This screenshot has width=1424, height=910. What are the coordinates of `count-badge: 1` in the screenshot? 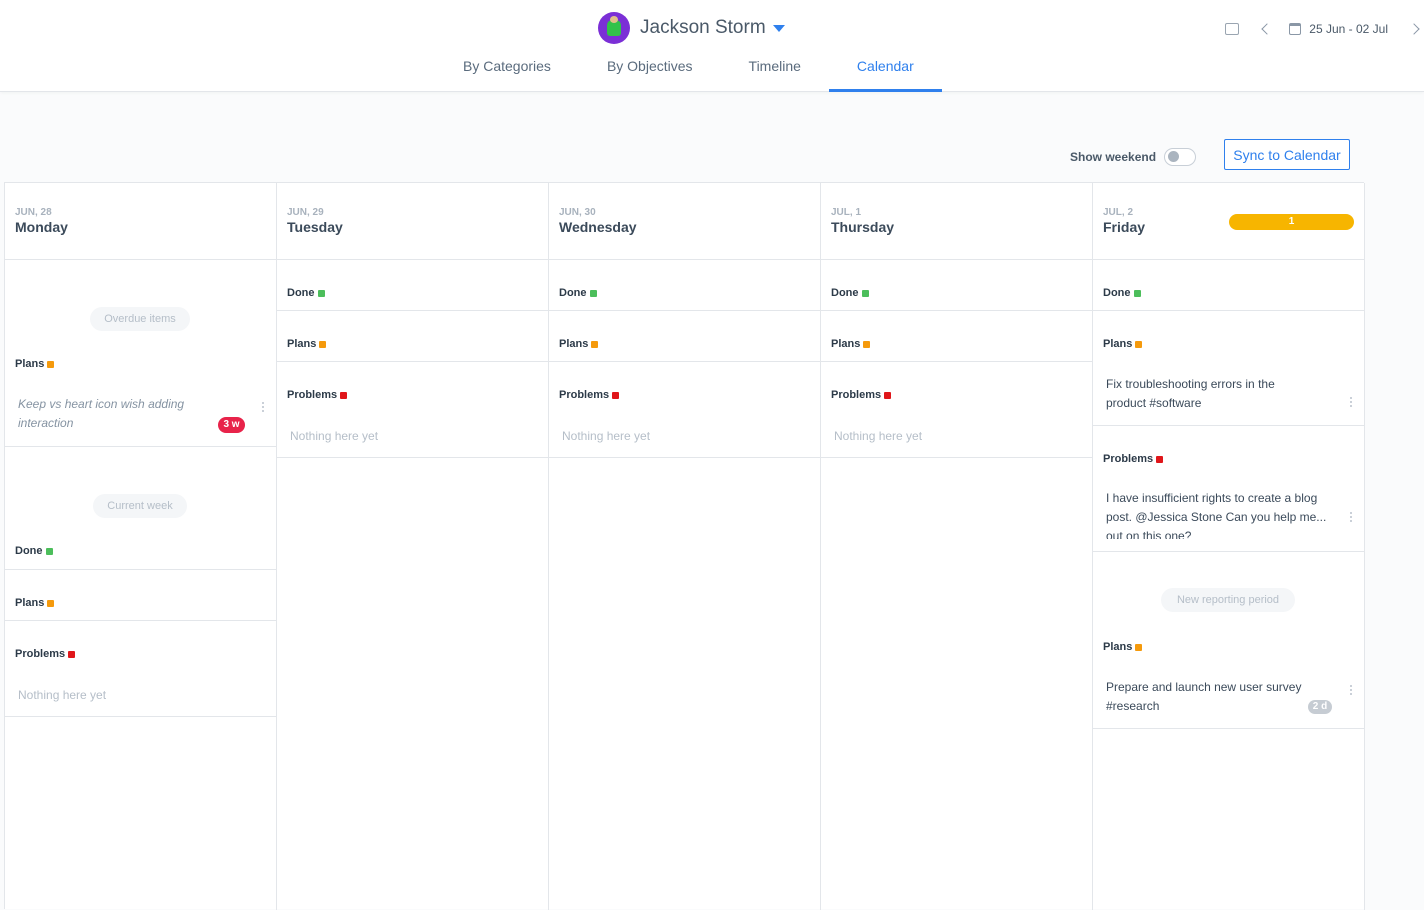 It's located at (1291, 222).